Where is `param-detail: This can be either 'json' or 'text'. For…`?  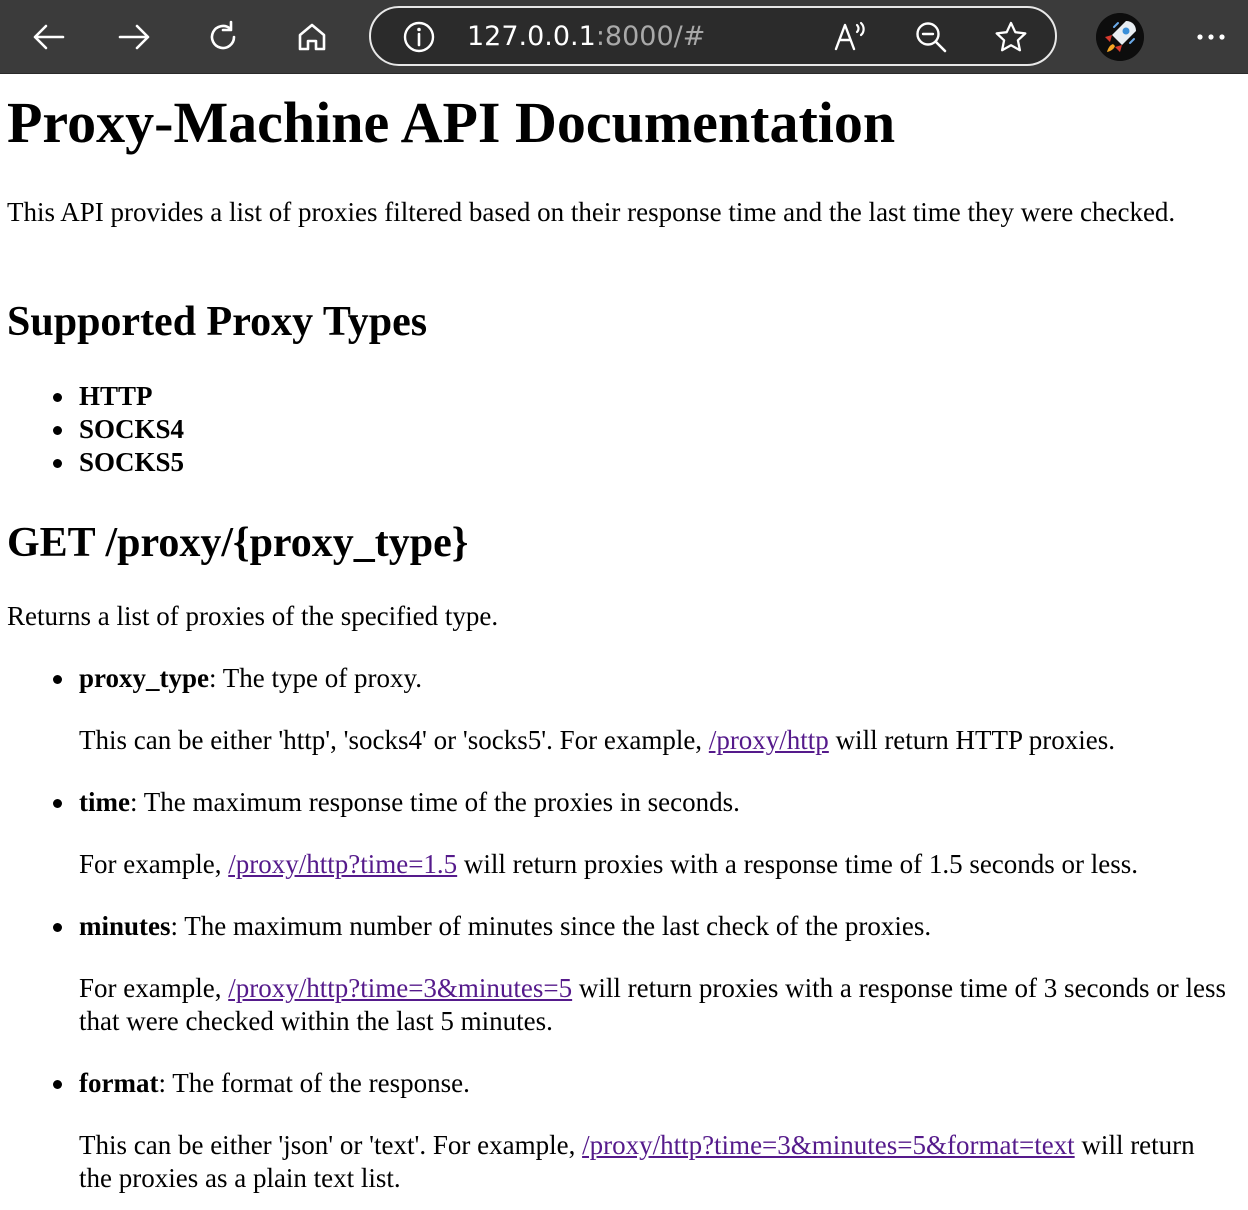 param-detail: This can be either 'json' or 'text'. For… is located at coordinates (654, 1162).